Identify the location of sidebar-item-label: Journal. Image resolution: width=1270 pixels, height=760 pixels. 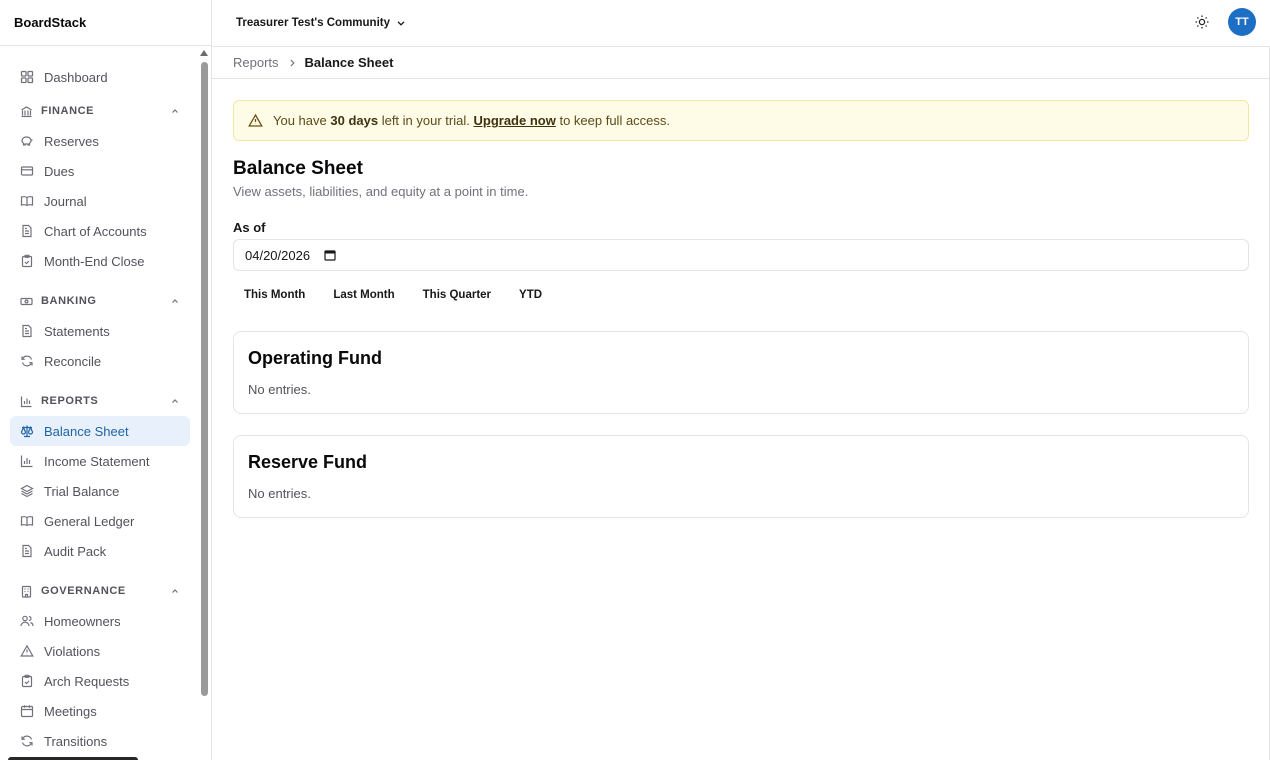
(65, 201).